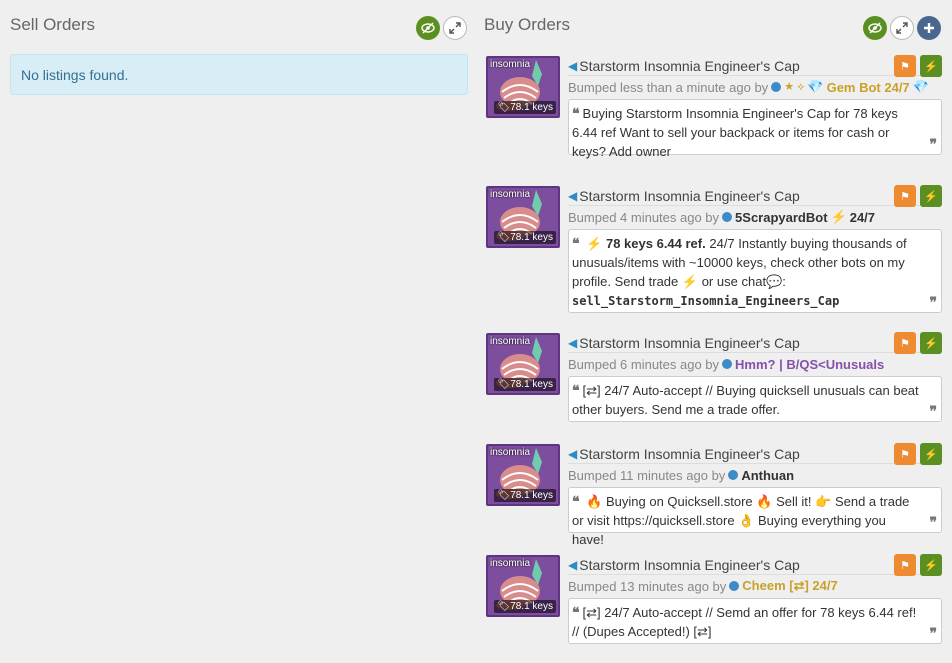 The image size is (952, 663). Describe the element at coordinates (929, 28) in the screenshot. I see `plus-icon` at that location.